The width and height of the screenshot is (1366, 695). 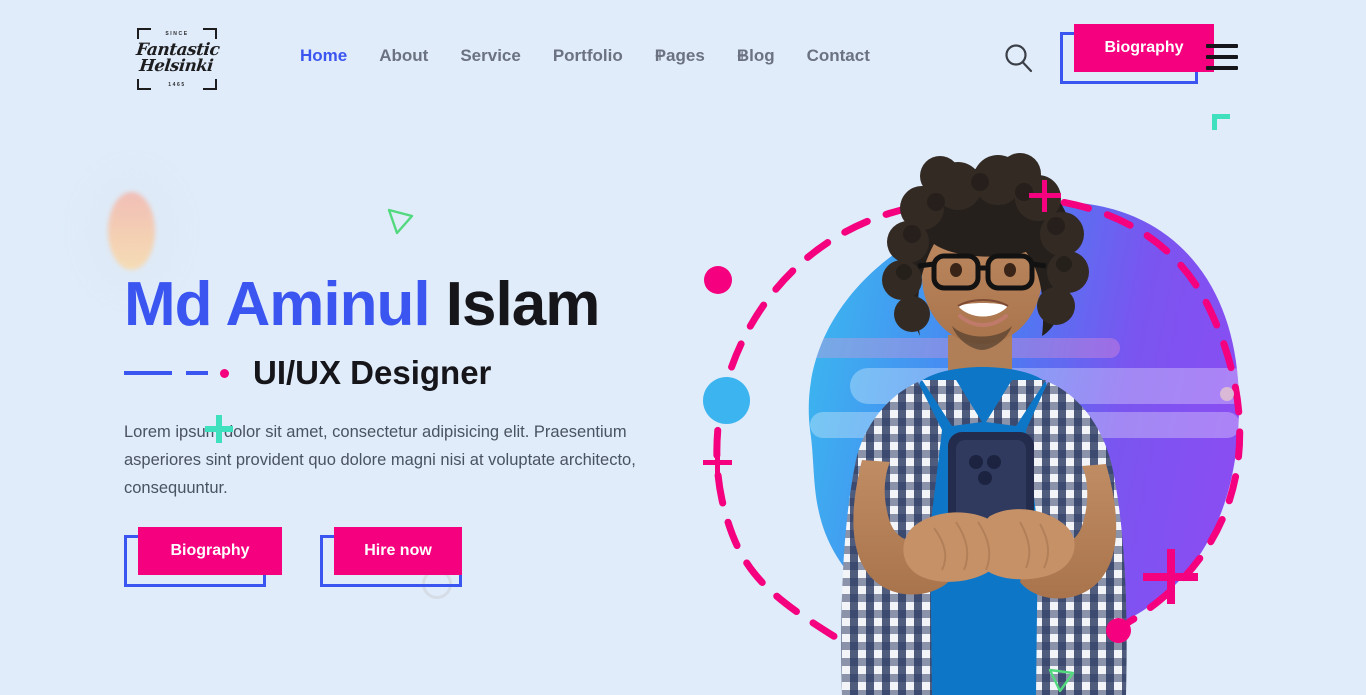 What do you see at coordinates (1144, 48) in the screenshot?
I see `header-biography-button-label: Biography` at bounding box center [1144, 48].